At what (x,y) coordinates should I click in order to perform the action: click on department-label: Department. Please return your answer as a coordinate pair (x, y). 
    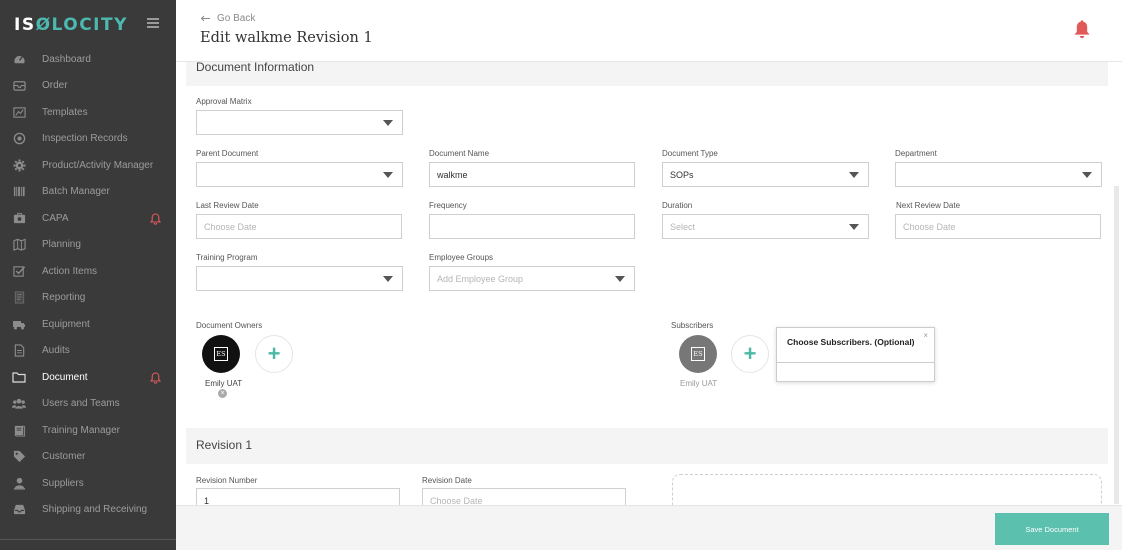
    Looking at the image, I should click on (916, 153).